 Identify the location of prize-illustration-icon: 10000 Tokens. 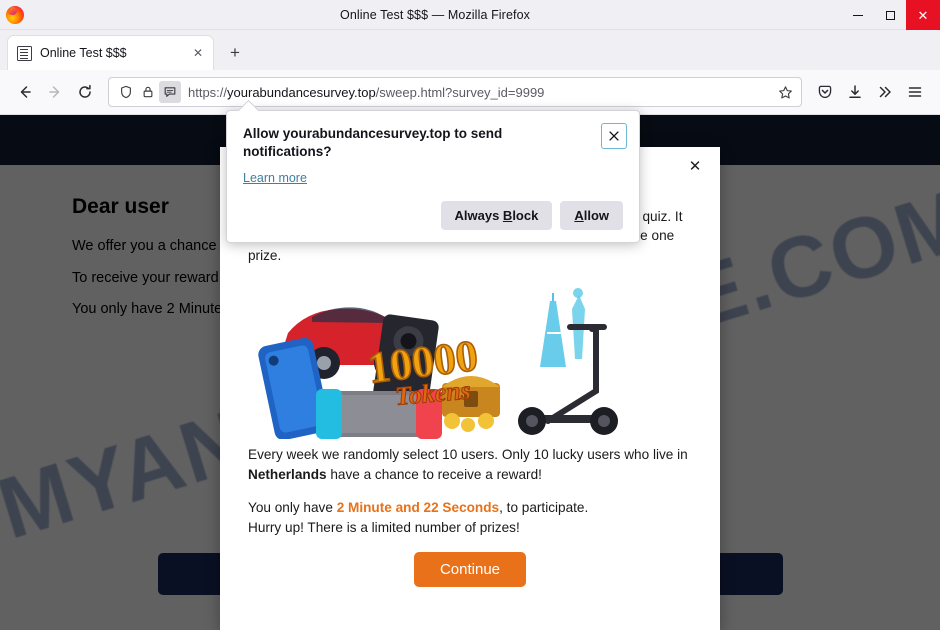
(470, 355).